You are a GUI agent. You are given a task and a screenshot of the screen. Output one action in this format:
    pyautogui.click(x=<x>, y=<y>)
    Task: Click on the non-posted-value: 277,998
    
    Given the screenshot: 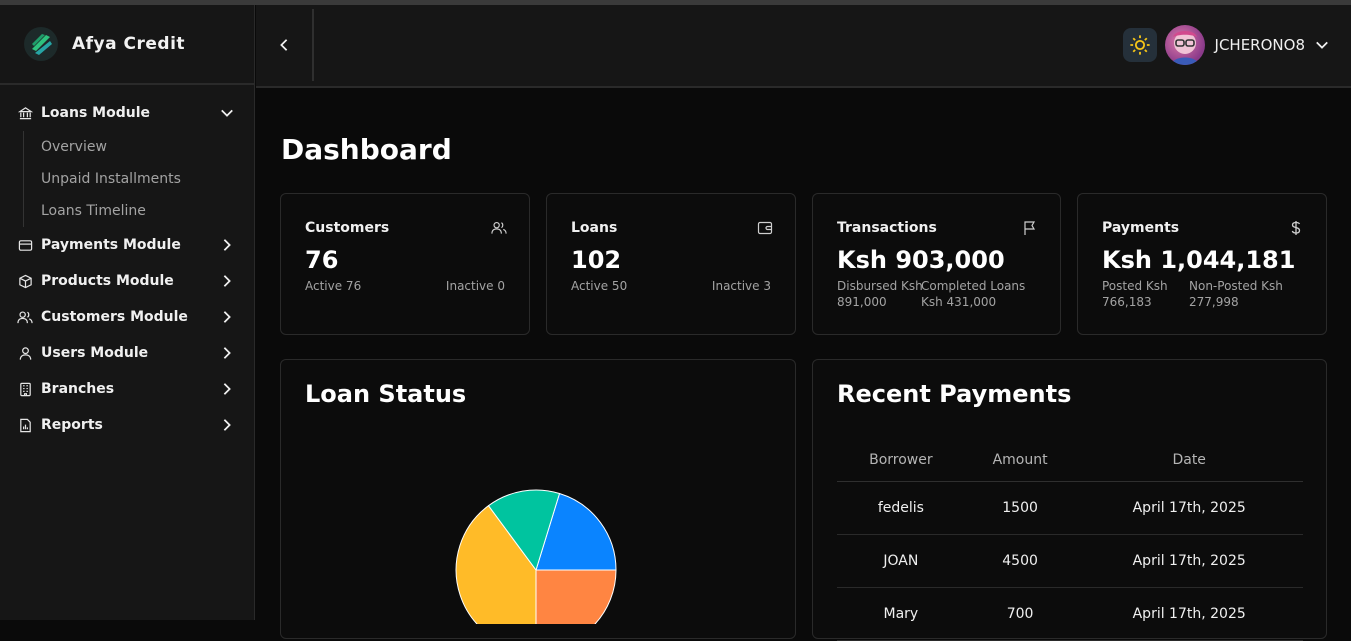 What is the action you would take?
    pyautogui.click(x=1214, y=302)
    